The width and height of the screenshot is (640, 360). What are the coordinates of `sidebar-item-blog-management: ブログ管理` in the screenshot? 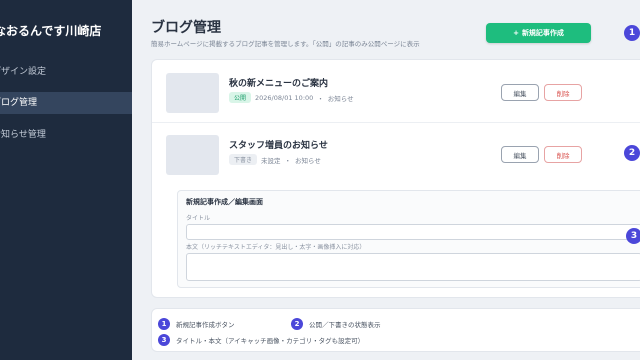 It's located at (66, 103).